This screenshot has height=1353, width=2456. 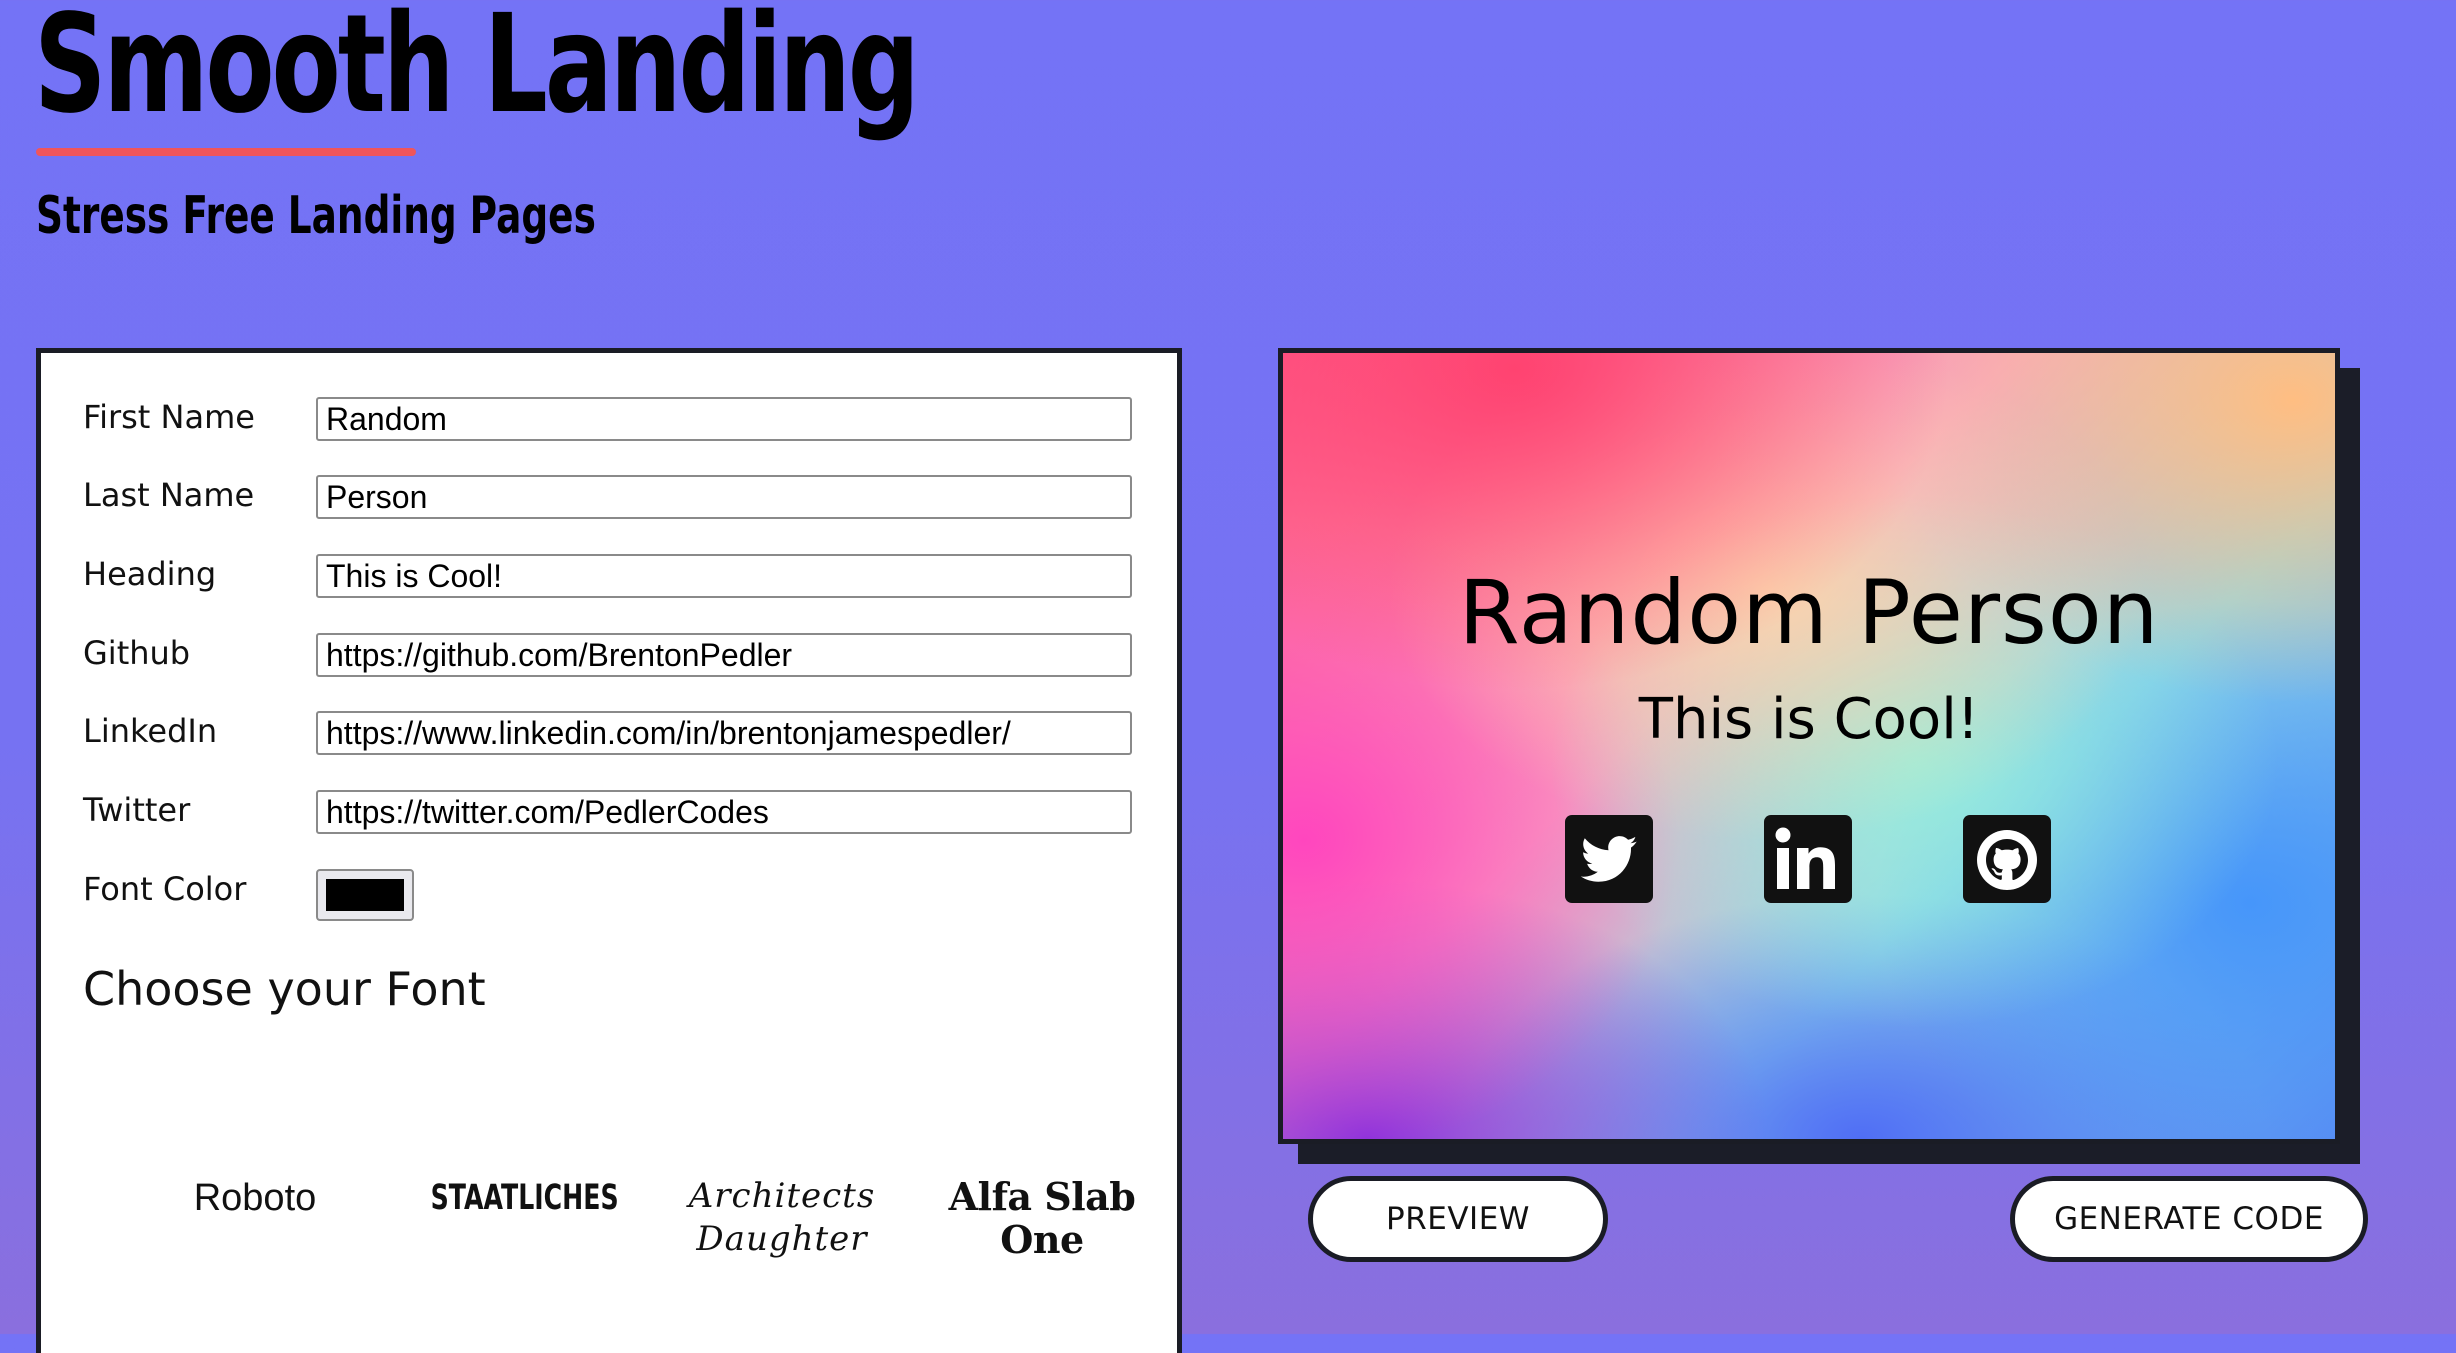 I want to click on twitter-row: Twitter, so click(x=609, y=820).